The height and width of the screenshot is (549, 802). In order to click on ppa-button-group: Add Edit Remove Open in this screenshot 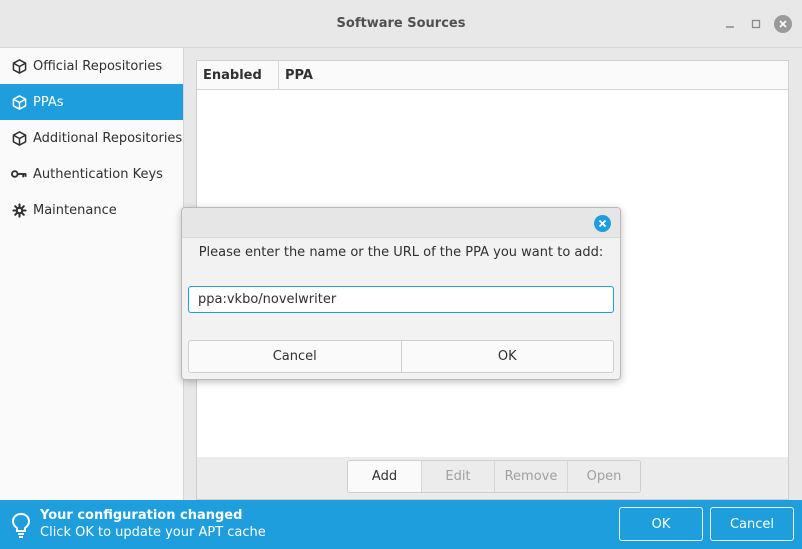, I will do `click(494, 476)`.